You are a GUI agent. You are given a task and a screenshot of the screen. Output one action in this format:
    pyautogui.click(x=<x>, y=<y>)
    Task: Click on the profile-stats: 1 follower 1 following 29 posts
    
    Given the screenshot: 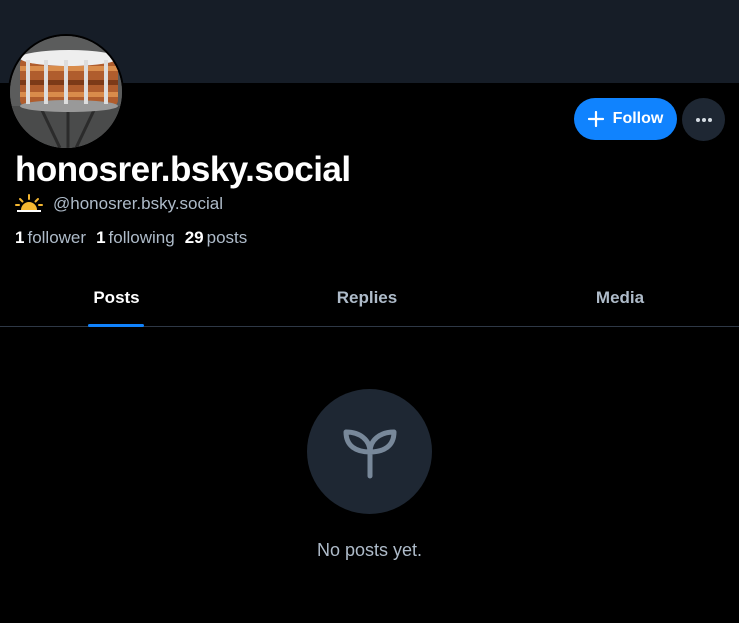 What is the action you would take?
    pyautogui.click(x=136, y=238)
    